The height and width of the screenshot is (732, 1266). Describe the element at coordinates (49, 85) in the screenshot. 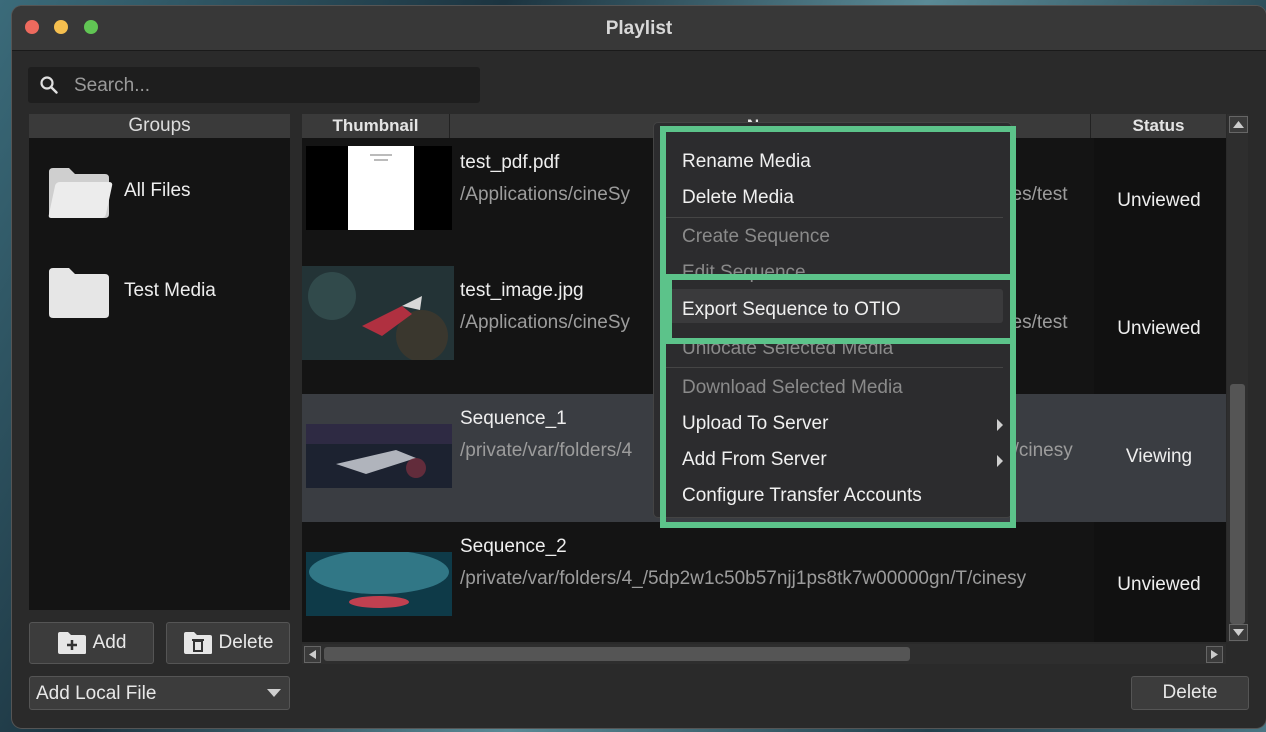

I see `search-icon` at that location.